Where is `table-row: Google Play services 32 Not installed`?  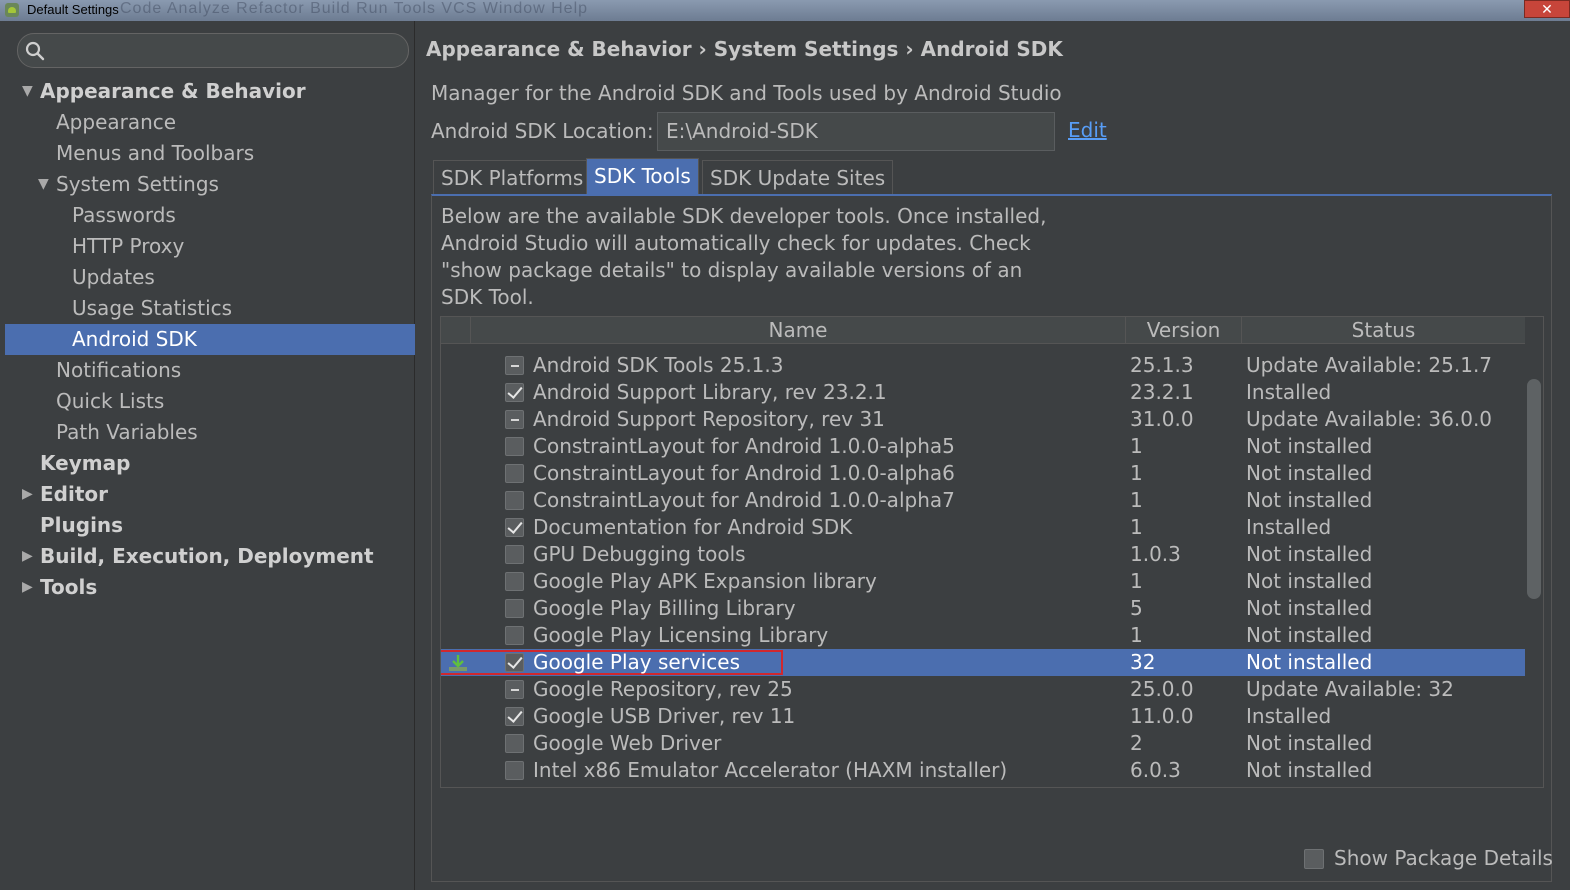 table-row: Google Play services 32 Not installed is located at coordinates (983, 662).